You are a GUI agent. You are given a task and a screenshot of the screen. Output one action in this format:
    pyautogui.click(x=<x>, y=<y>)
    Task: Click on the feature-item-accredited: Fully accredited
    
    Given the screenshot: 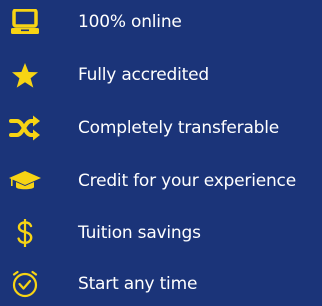 What is the action you would take?
    pyautogui.click(x=161, y=75)
    